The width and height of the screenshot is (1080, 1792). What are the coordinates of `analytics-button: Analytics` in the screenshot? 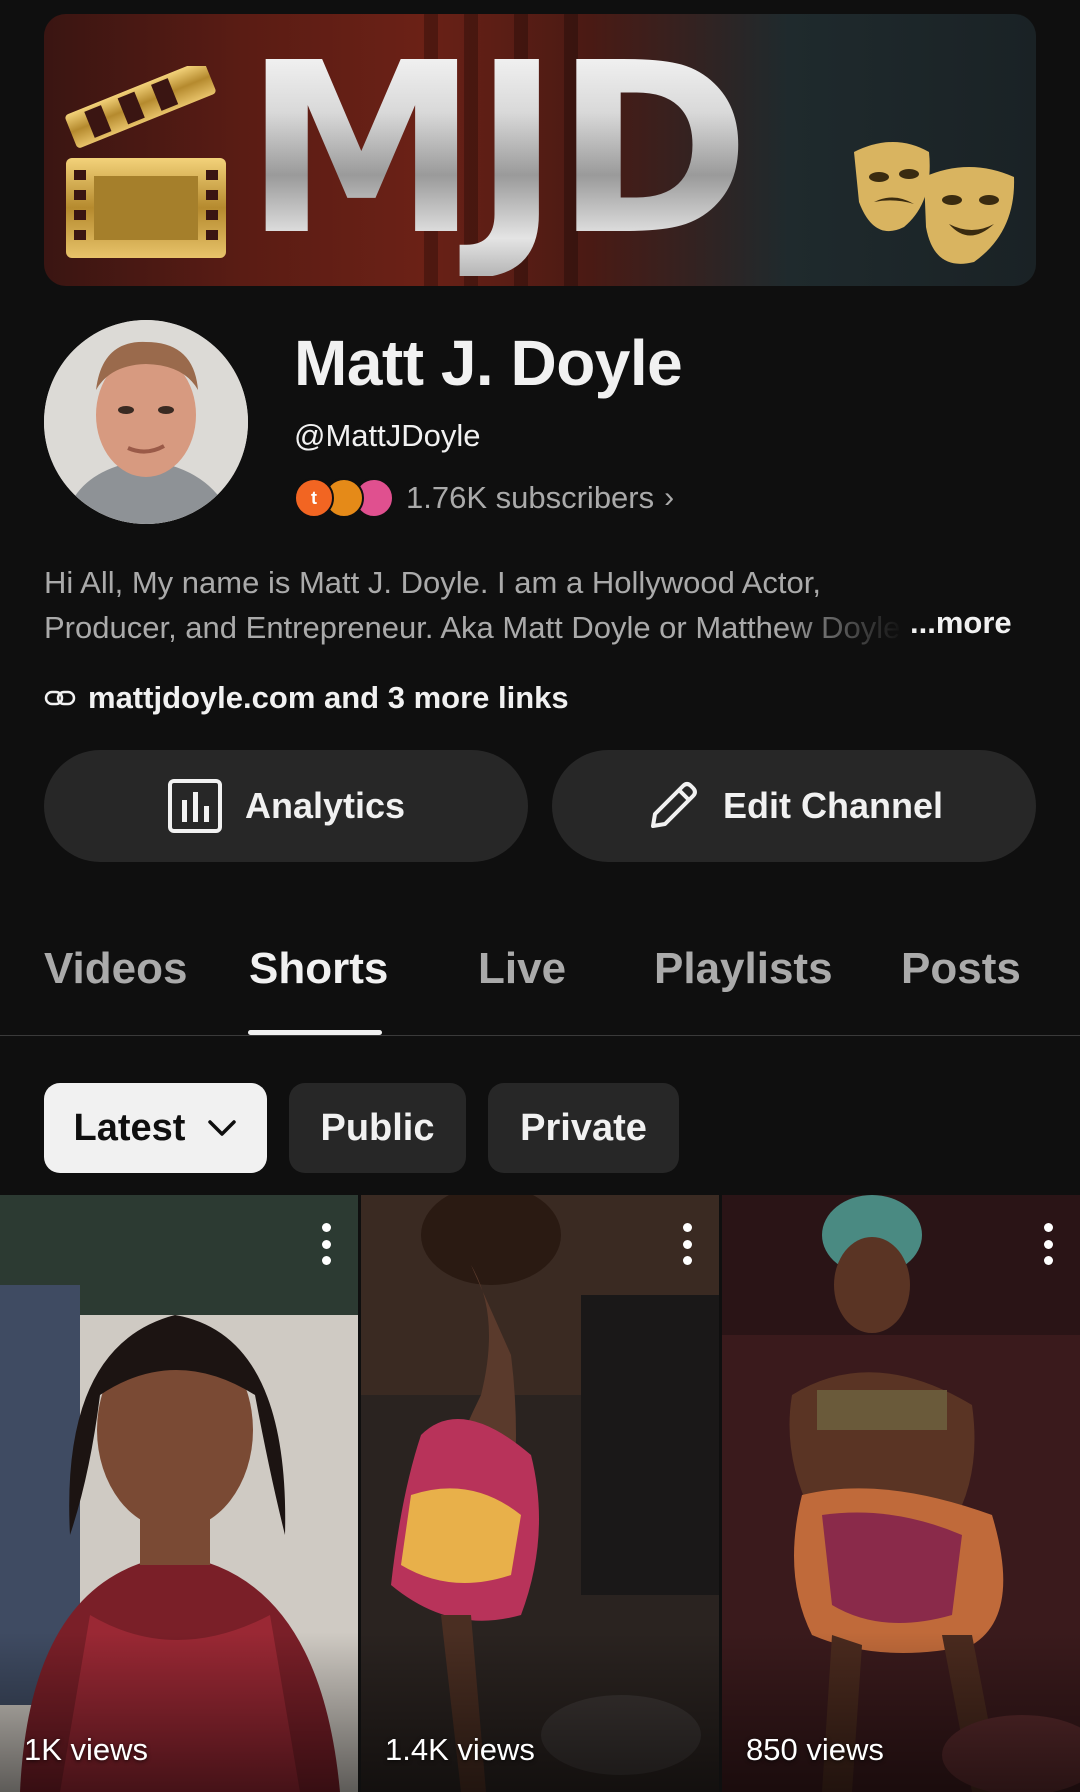 It's located at (286, 806).